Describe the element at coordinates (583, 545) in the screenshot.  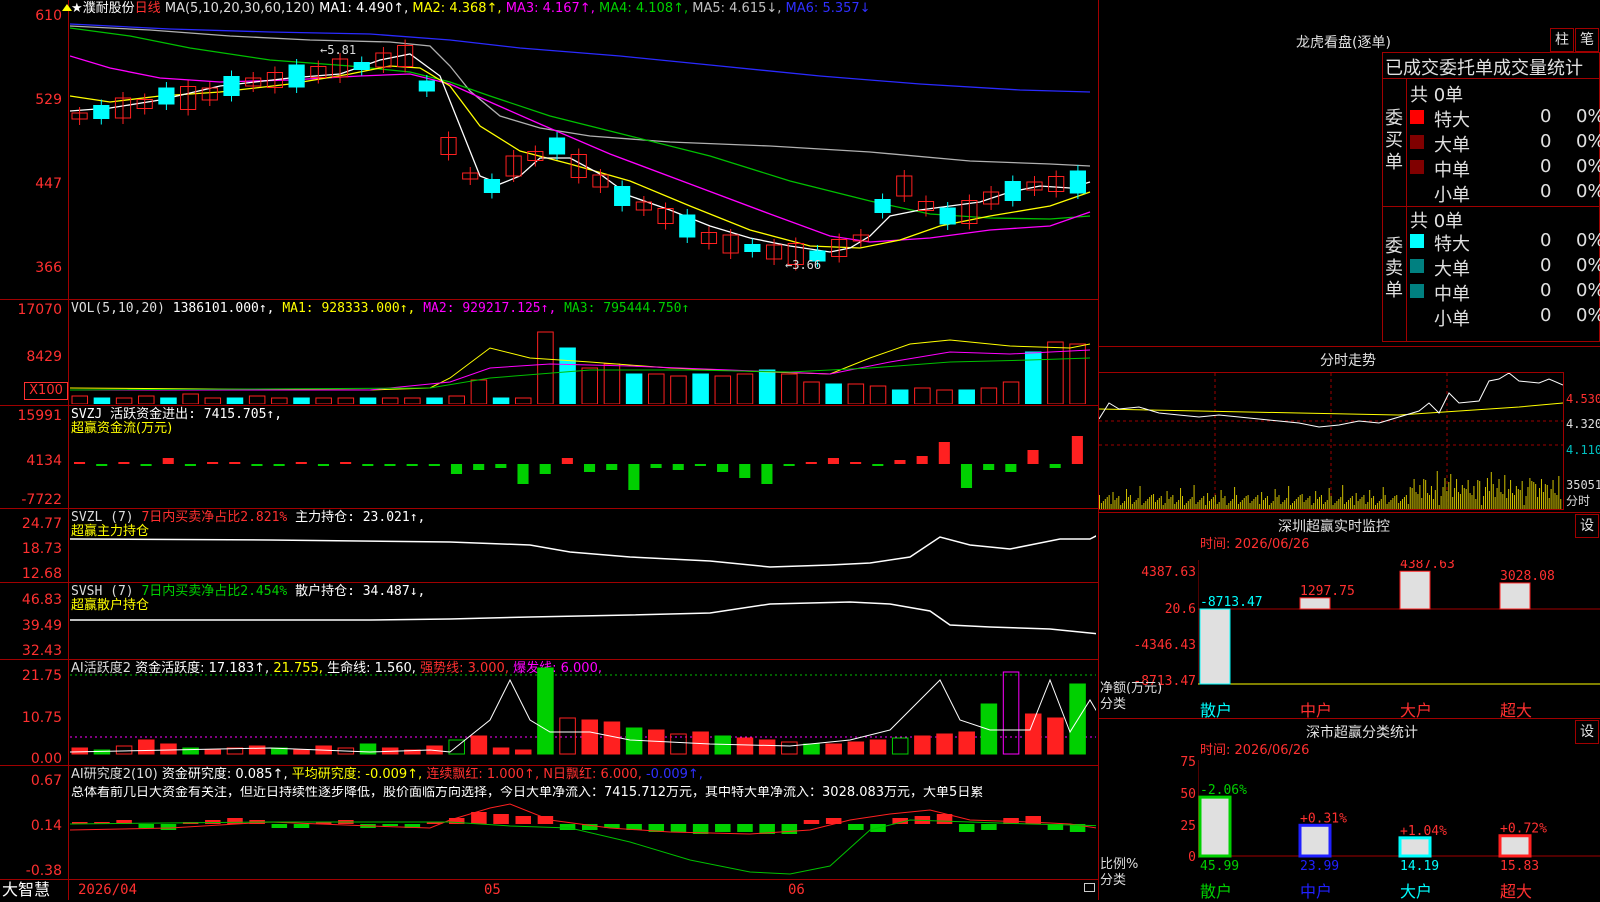
I see `svzl-chart` at that location.